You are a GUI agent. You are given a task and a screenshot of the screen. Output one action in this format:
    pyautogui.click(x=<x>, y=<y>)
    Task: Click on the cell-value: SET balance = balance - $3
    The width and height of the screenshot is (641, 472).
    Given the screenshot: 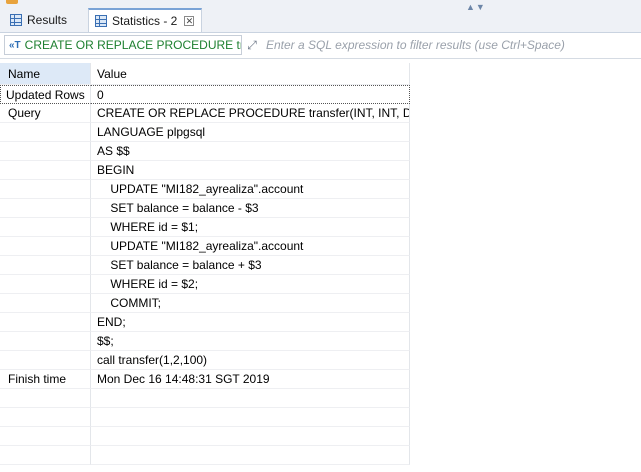 What is the action you would take?
    pyautogui.click(x=250, y=208)
    